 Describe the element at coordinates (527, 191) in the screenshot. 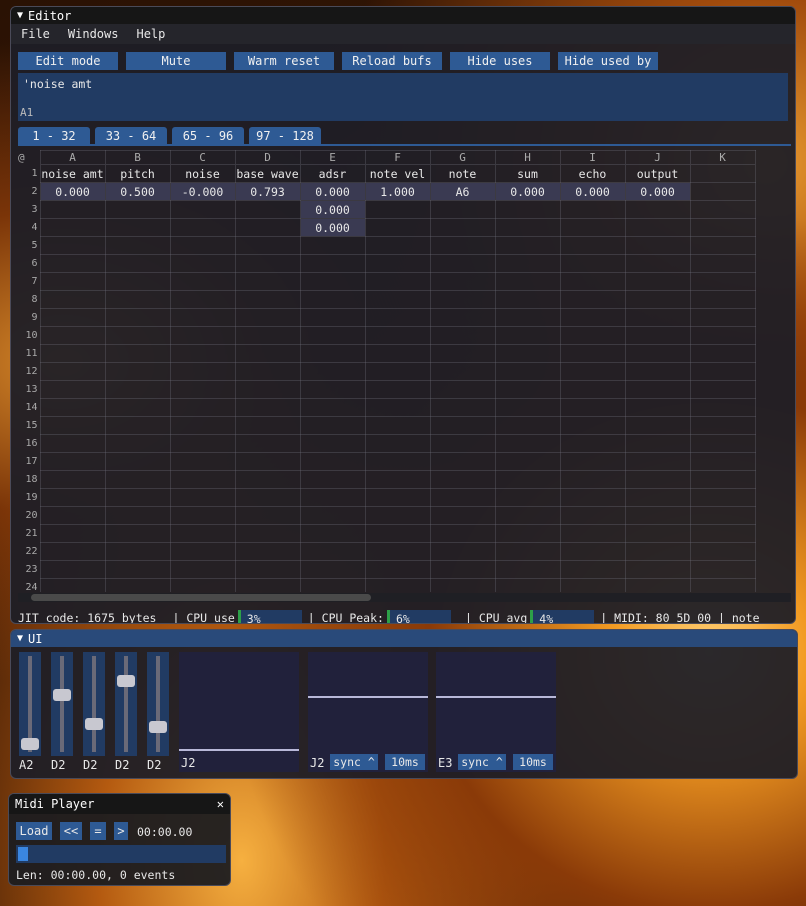

I see `cell-h2: 0.000` at that location.